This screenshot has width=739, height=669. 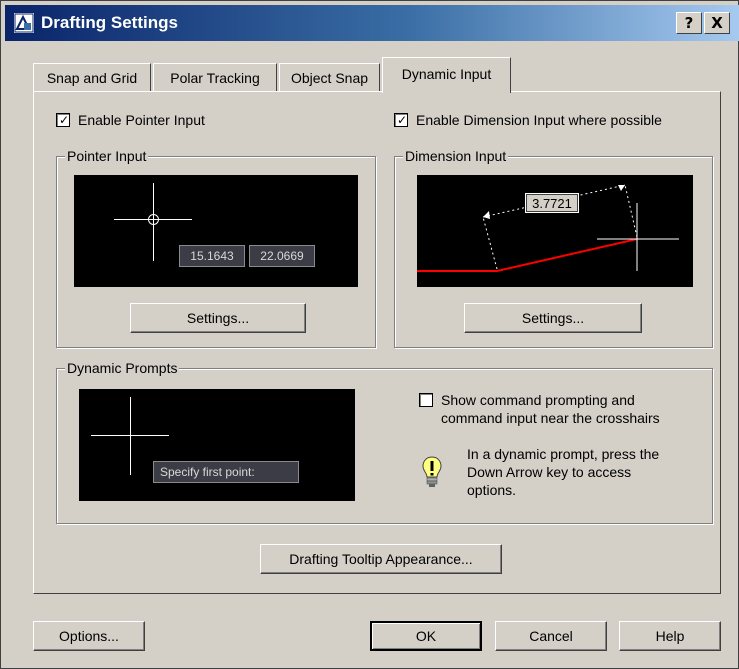 I want to click on osnap-marker-icon, so click(x=153, y=219).